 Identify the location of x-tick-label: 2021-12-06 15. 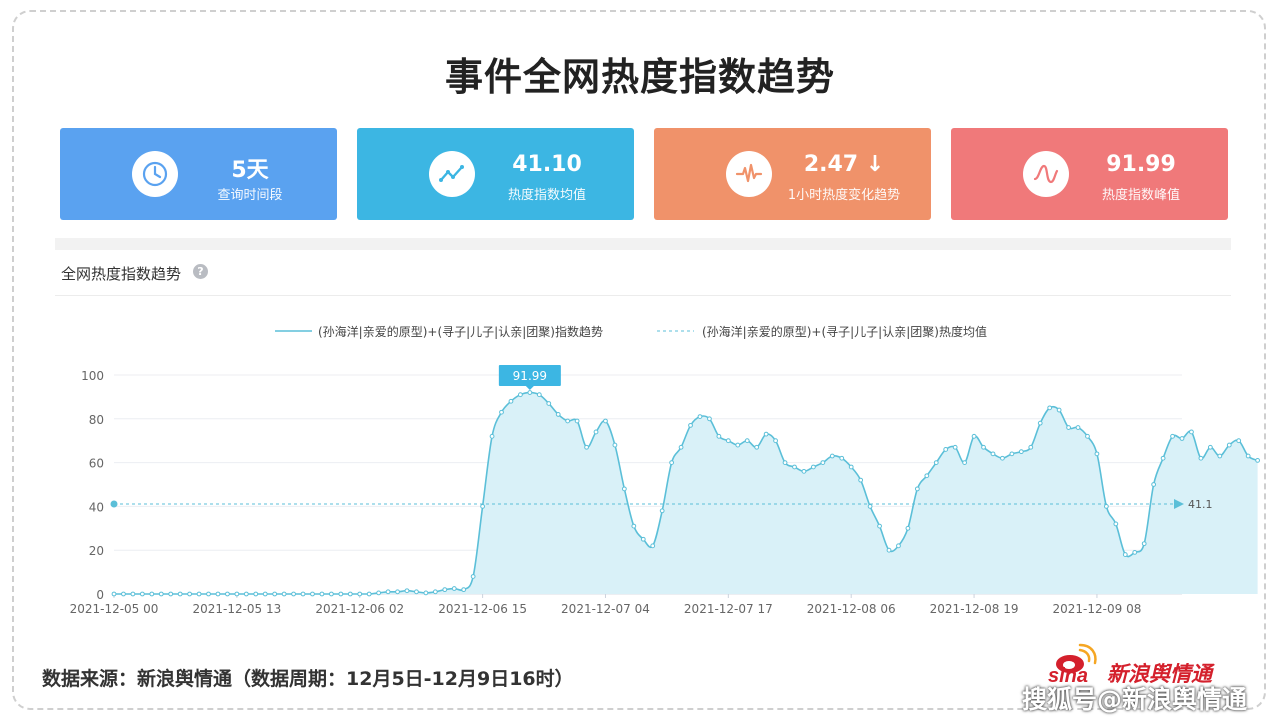
(482, 609).